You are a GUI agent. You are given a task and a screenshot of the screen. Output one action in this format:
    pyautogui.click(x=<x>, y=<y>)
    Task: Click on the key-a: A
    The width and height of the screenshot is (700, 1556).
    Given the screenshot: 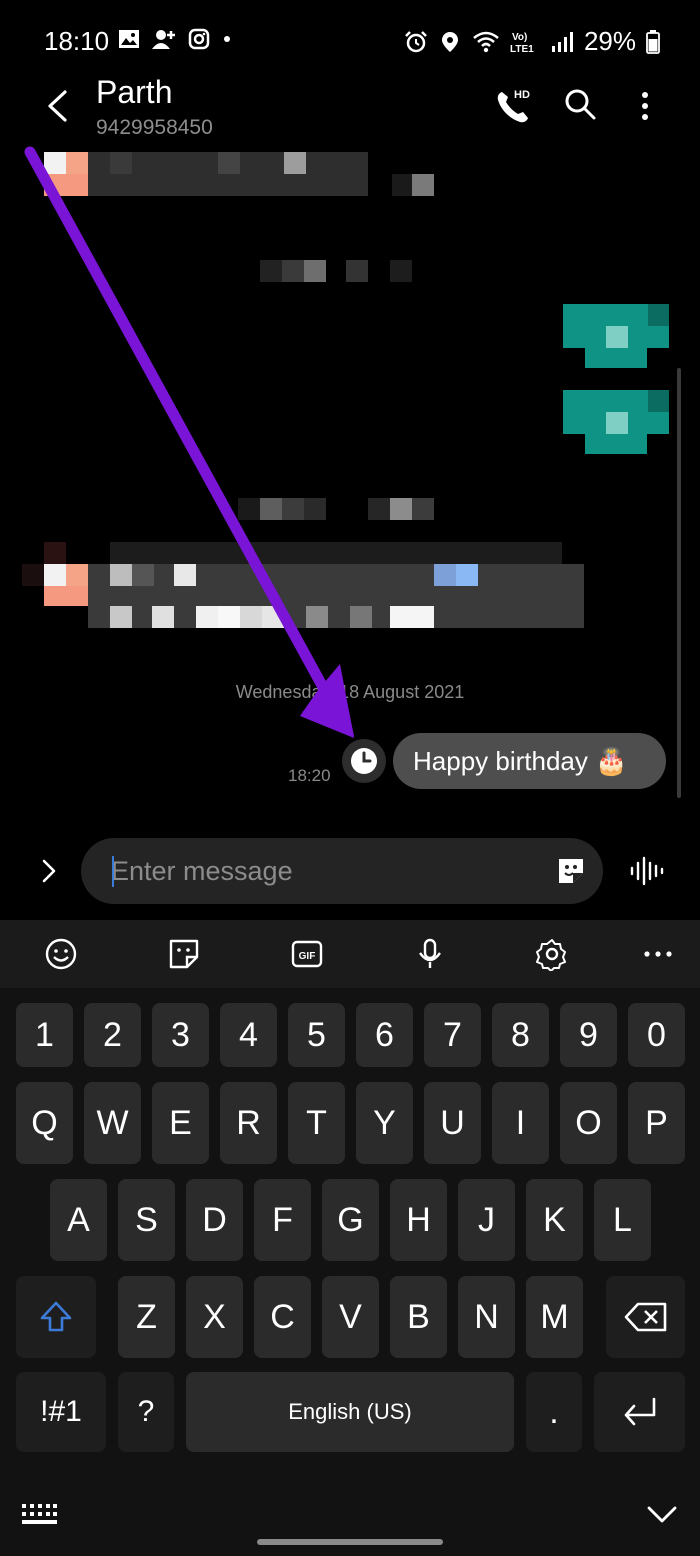 What is the action you would take?
    pyautogui.click(x=78, y=1220)
    